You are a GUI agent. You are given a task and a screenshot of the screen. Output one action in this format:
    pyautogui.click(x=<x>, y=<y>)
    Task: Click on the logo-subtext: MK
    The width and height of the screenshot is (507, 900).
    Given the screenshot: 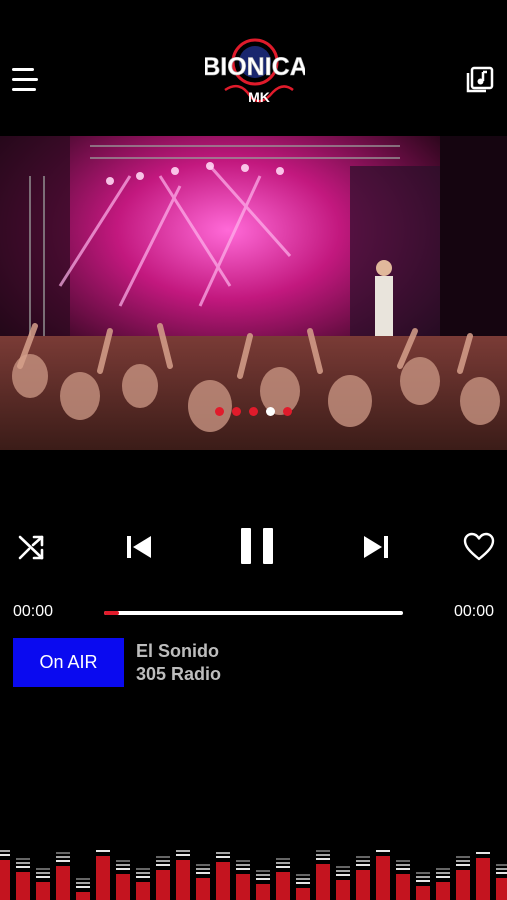 What is the action you would take?
    pyautogui.click(x=259, y=97)
    